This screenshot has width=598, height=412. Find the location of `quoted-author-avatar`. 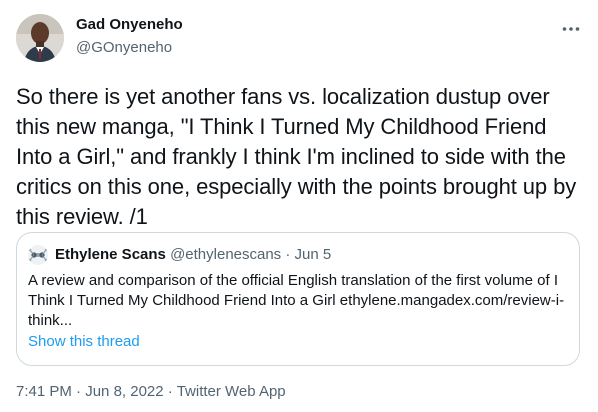

quoted-author-avatar is located at coordinates (38, 255).